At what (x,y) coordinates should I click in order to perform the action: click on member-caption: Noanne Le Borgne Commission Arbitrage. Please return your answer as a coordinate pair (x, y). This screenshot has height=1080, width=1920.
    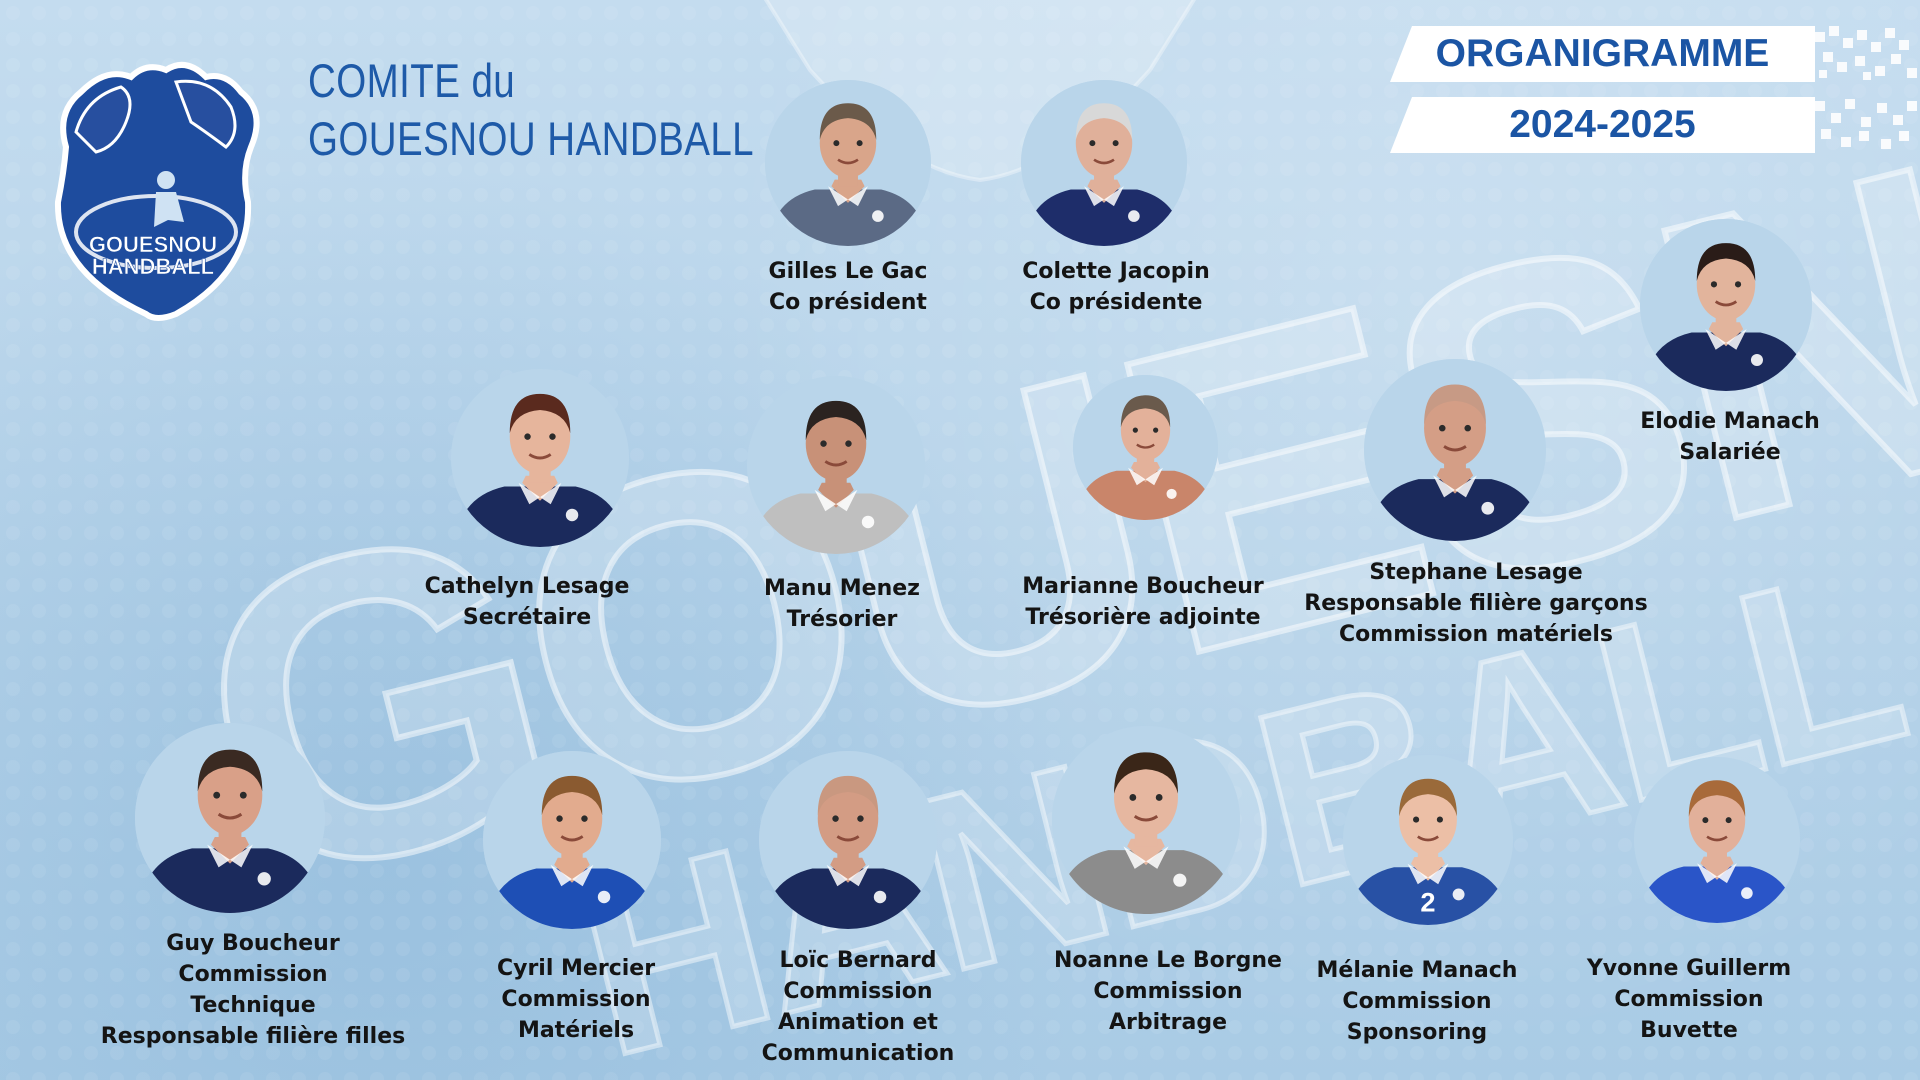
    Looking at the image, I should click on (1168, 991).